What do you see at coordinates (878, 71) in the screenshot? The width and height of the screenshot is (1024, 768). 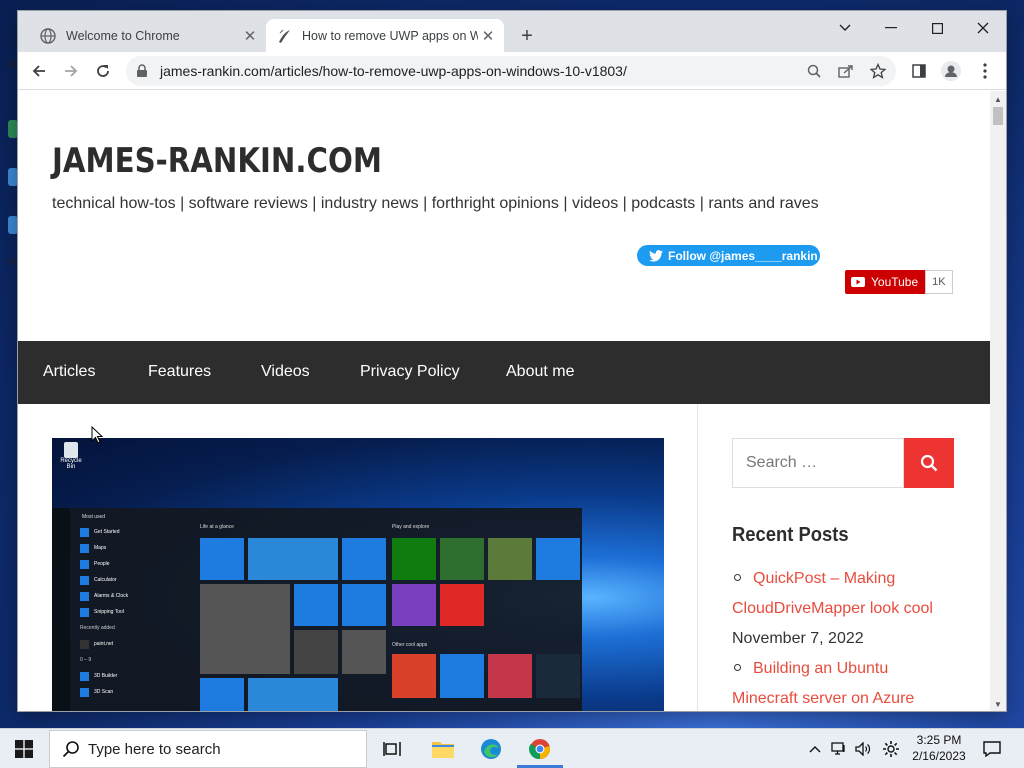 I see `bookmark-star-icon` at bounding box center [878, 71].